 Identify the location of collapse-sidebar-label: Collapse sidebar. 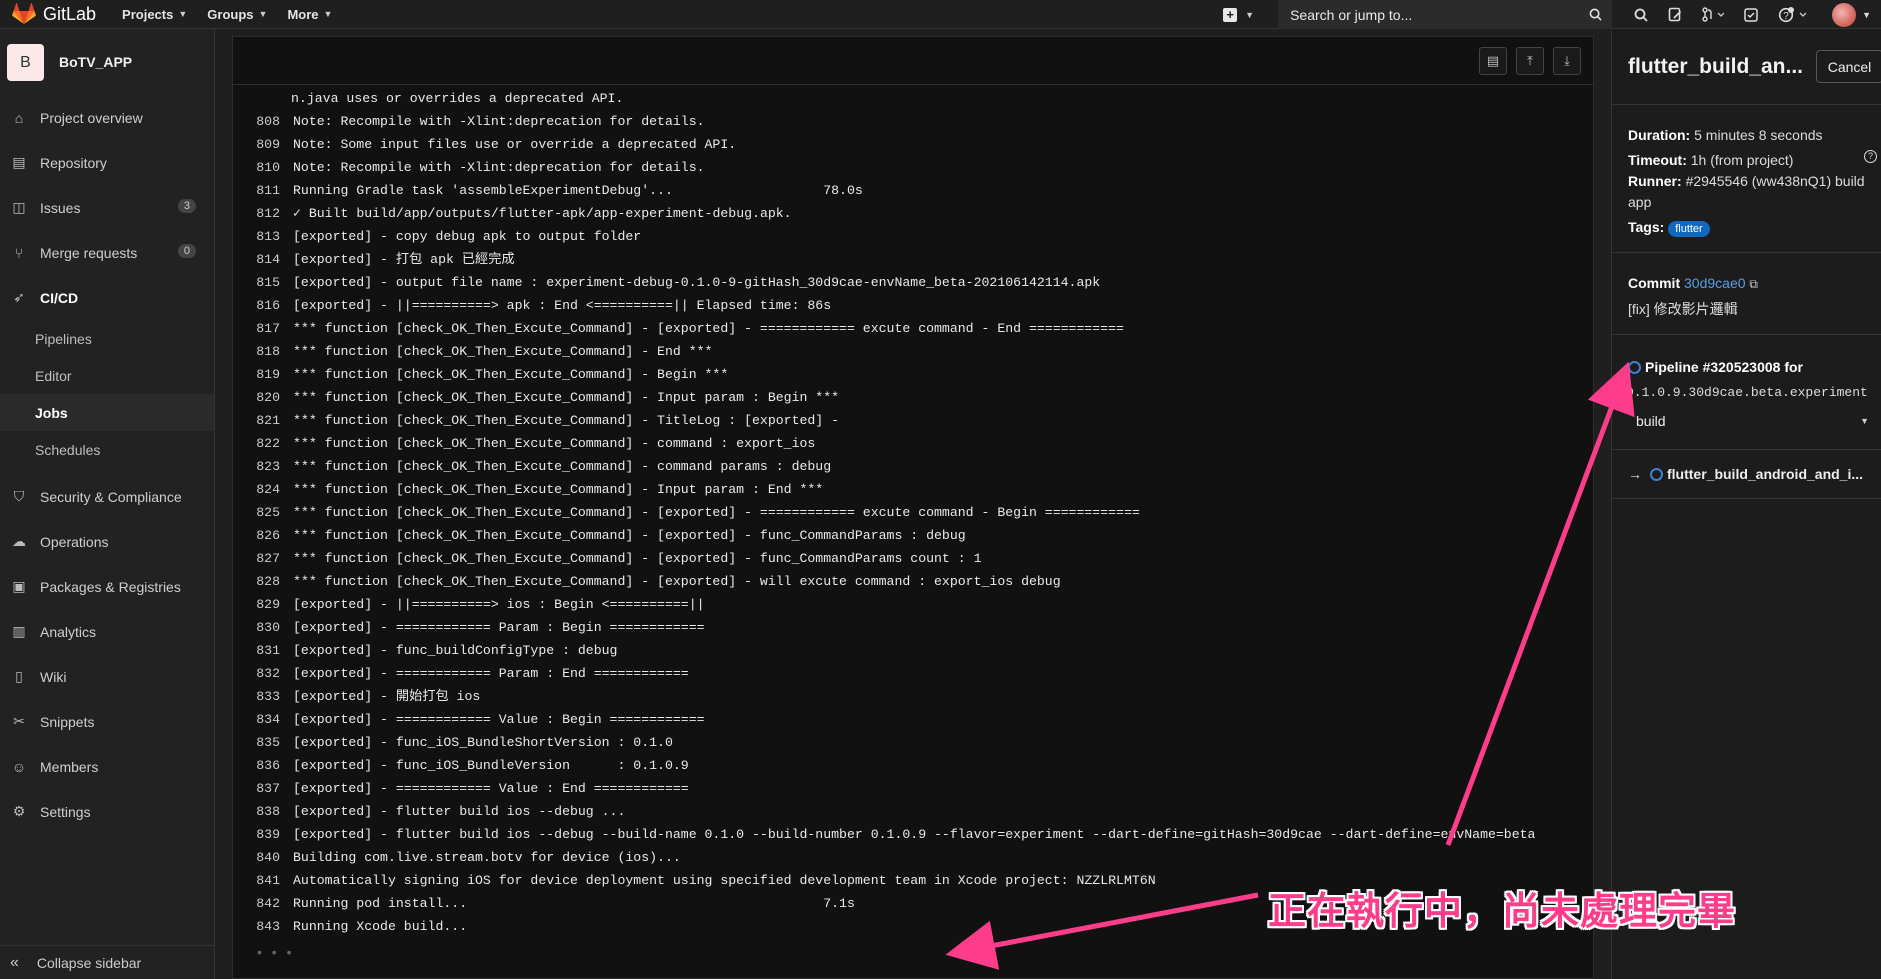
(89, 962).